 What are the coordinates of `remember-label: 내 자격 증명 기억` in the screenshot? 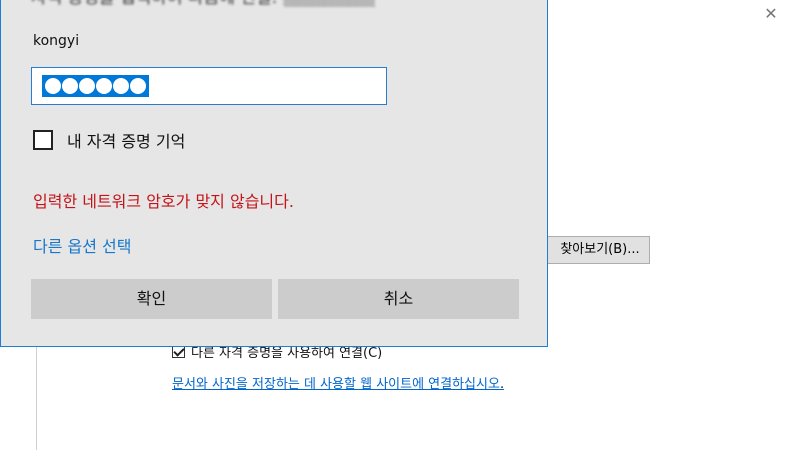 It's located at (126, 141).